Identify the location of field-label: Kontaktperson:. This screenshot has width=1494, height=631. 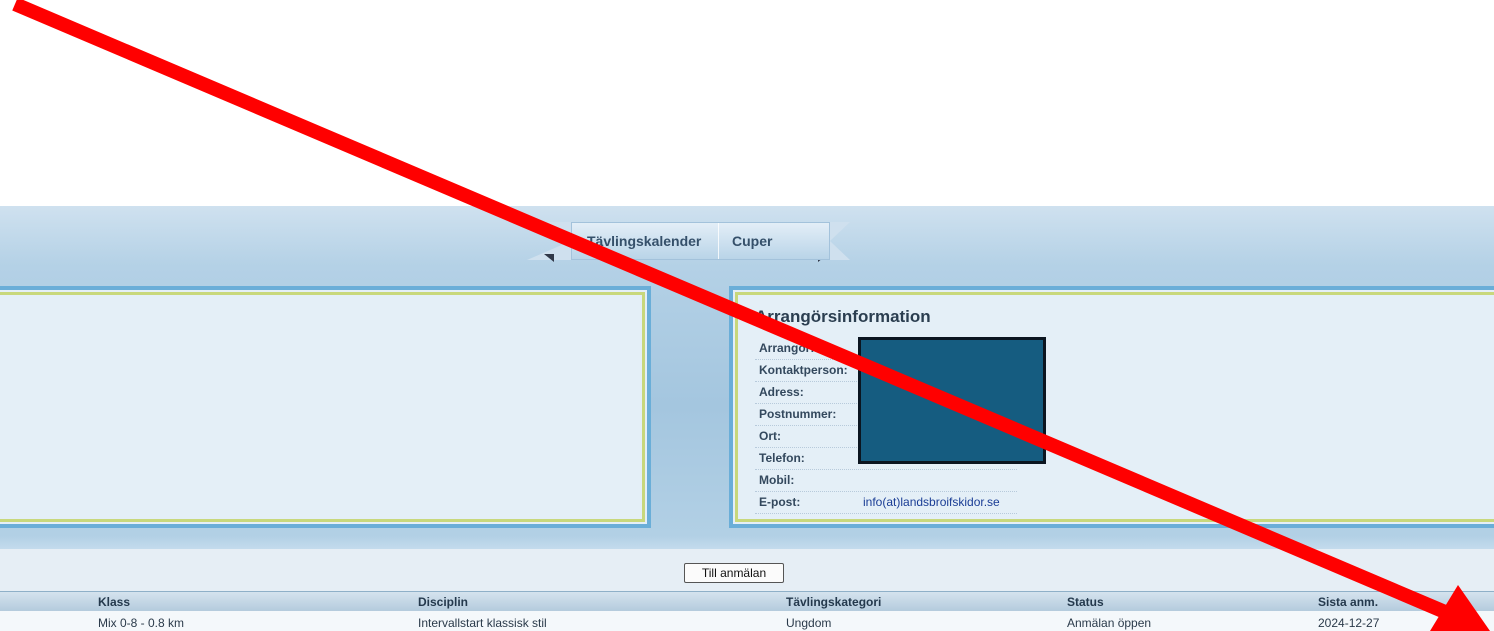
(803, 370).